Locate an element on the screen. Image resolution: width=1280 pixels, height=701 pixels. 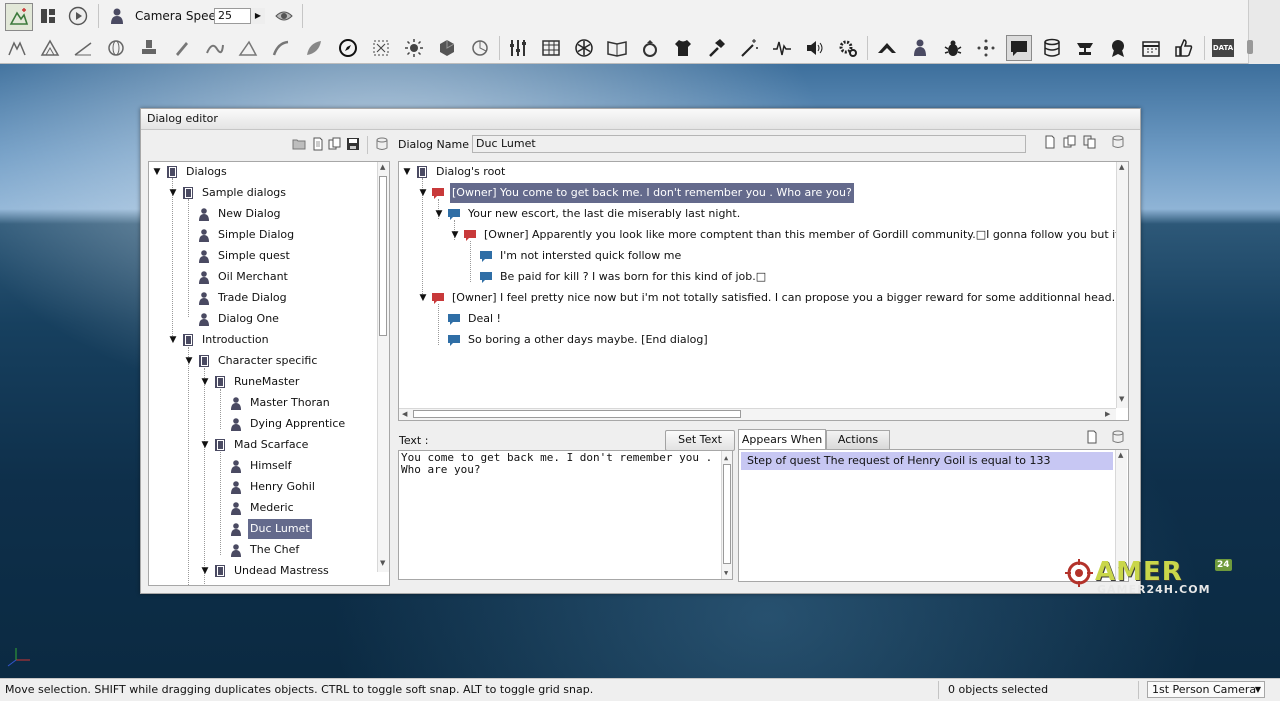
layout-icon is located at coordinates (48, 16).